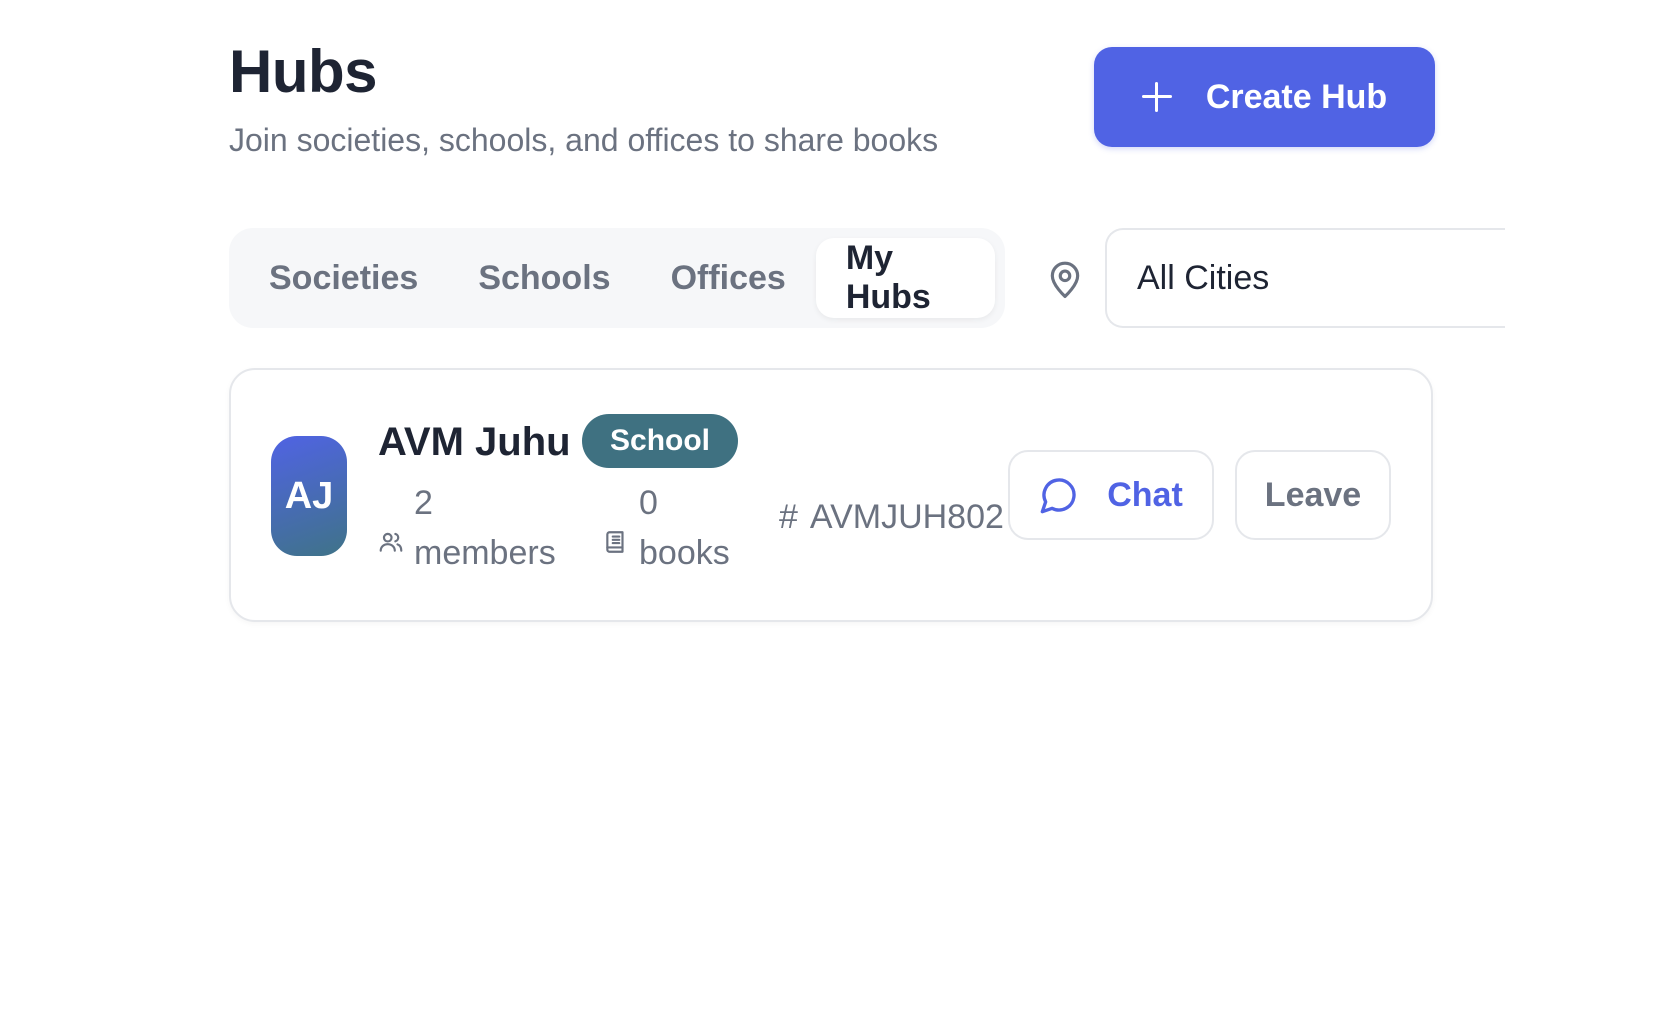 This screenshot has height=1015, width=1667. Describe the element at coordinates (303, 71) in the screenshot. I see `page-title: Hubs` at that location.